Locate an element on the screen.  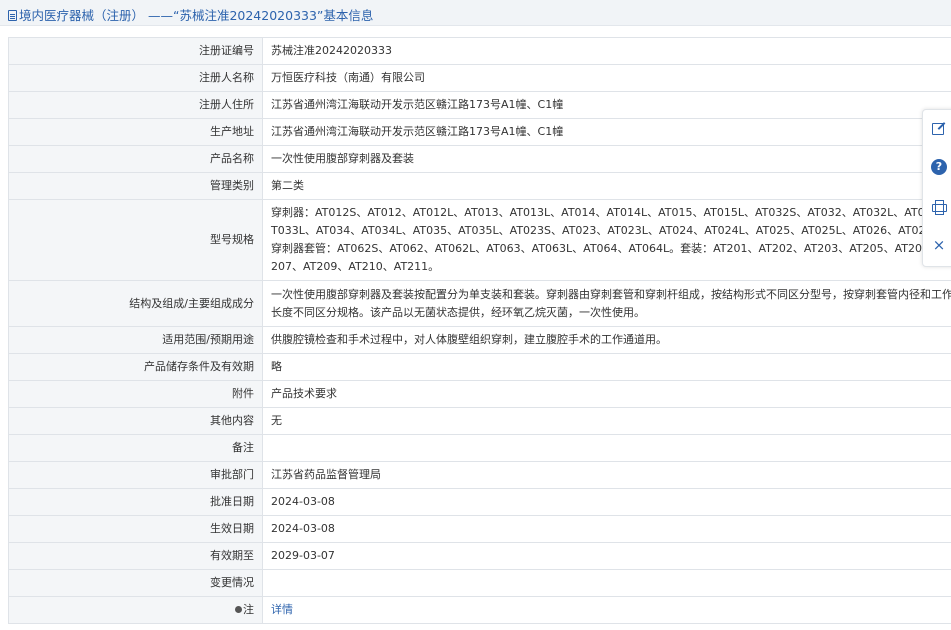
note-value: 详情 is located at coordinates (606, 610).